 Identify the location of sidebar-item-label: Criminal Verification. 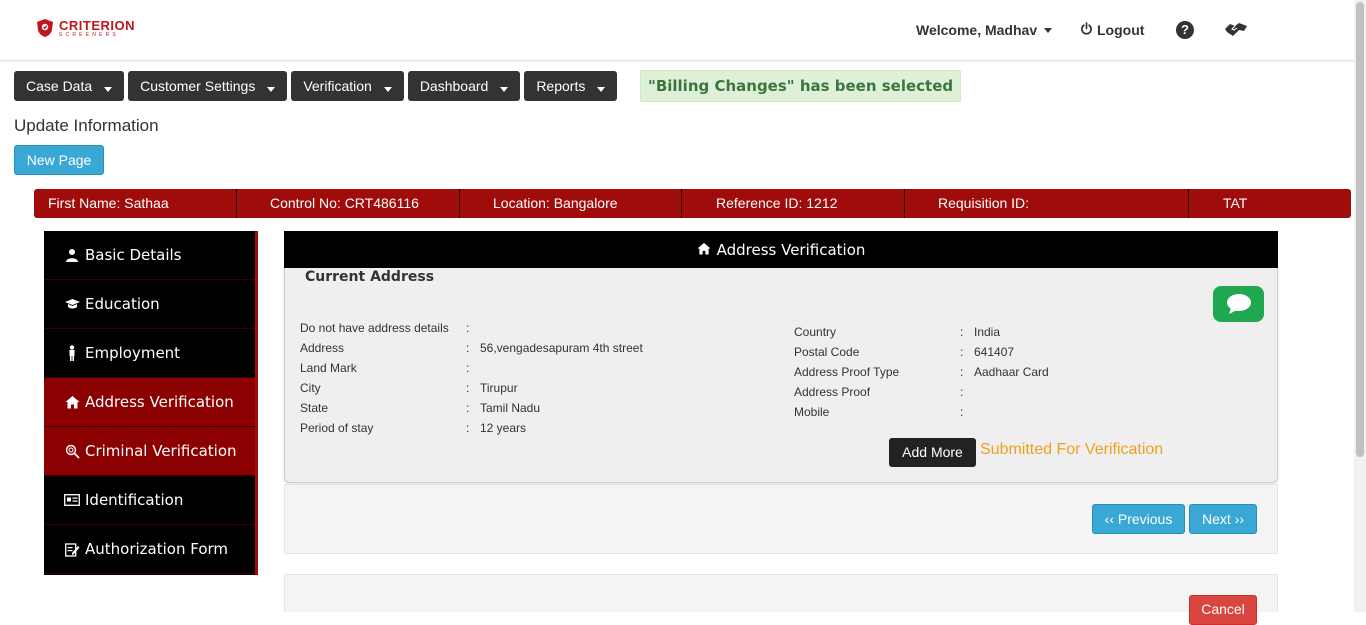
(161, 451).